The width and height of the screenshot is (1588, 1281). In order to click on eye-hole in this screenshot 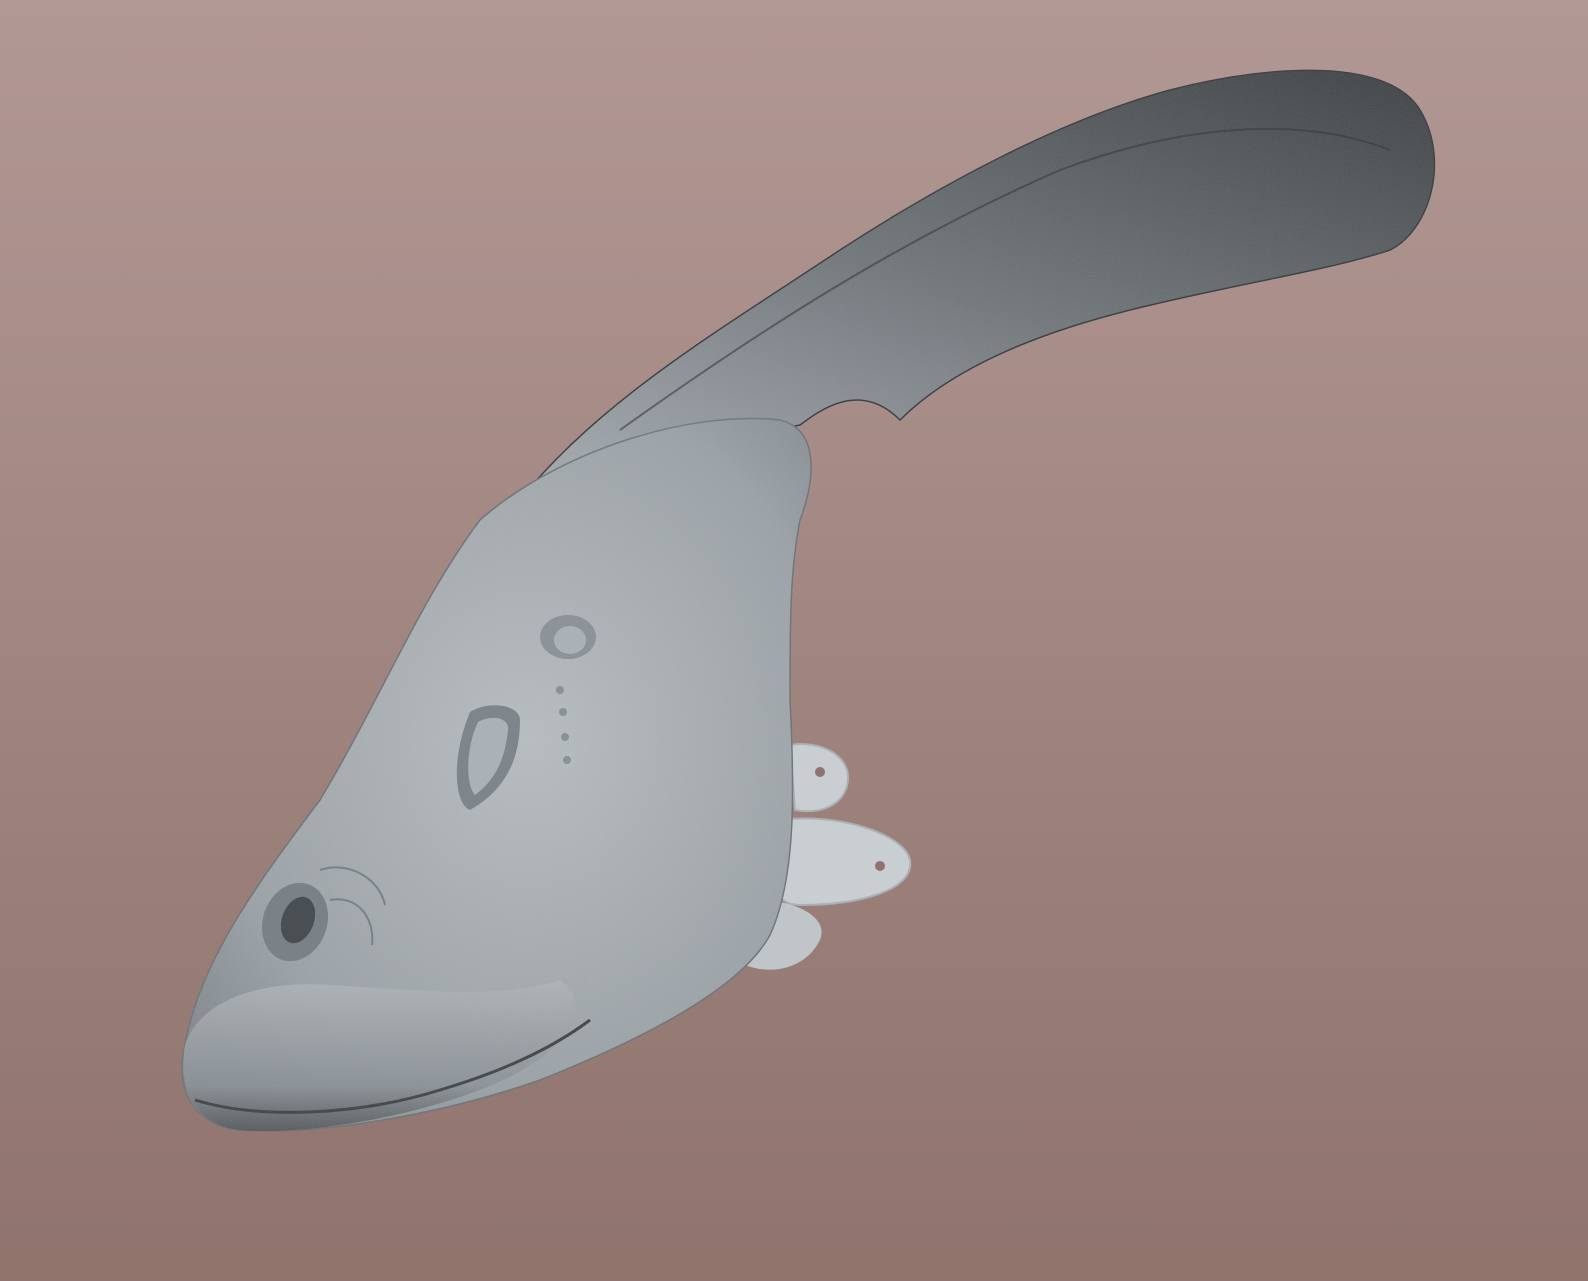, I will do `click(568, 637)`.